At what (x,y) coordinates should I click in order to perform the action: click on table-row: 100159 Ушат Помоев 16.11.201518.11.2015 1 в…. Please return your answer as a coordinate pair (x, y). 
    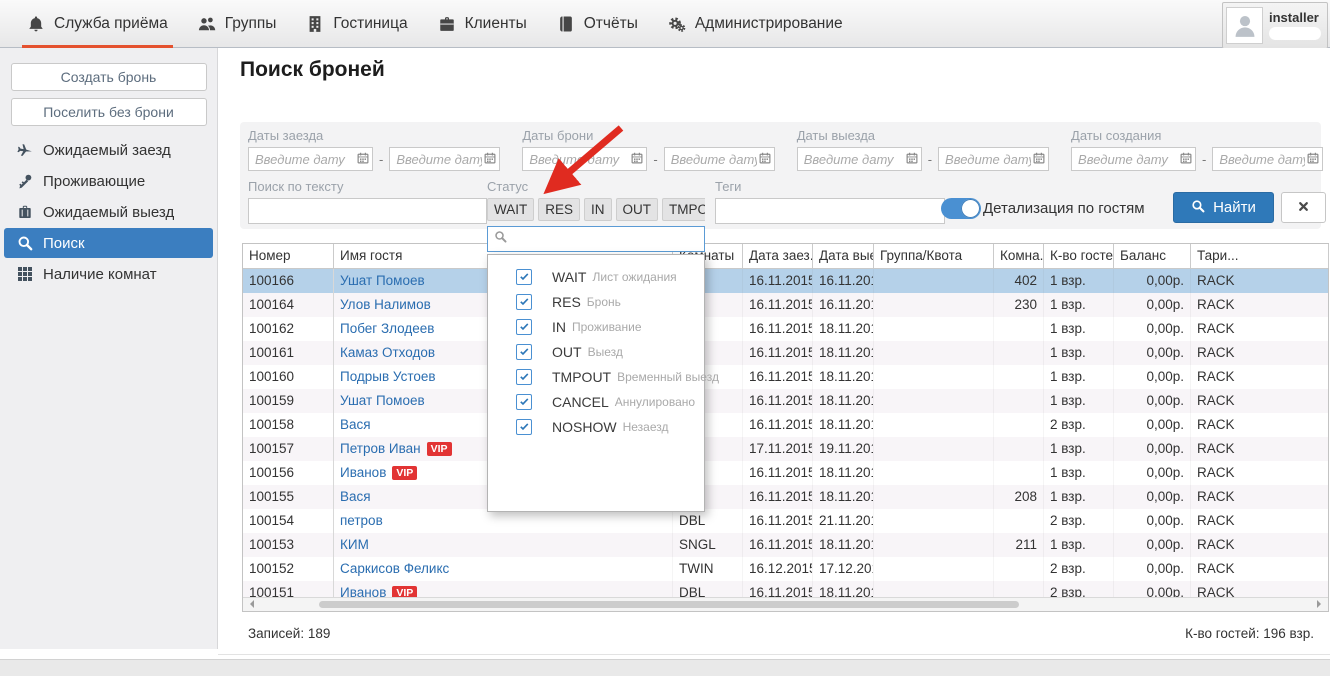
    Looking at the image, I should click on (785, 401).